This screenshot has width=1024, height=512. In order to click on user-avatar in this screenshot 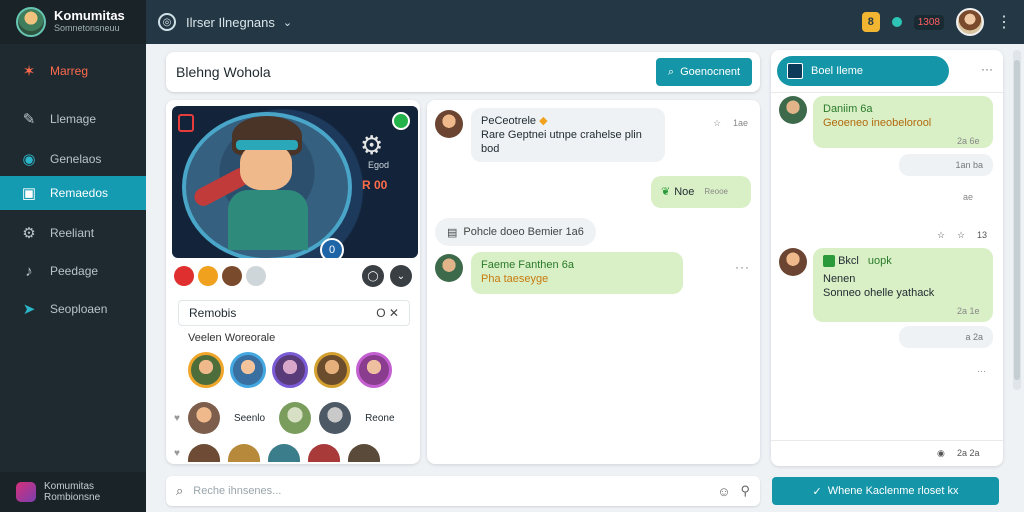, I will do `click(970, 22)`.